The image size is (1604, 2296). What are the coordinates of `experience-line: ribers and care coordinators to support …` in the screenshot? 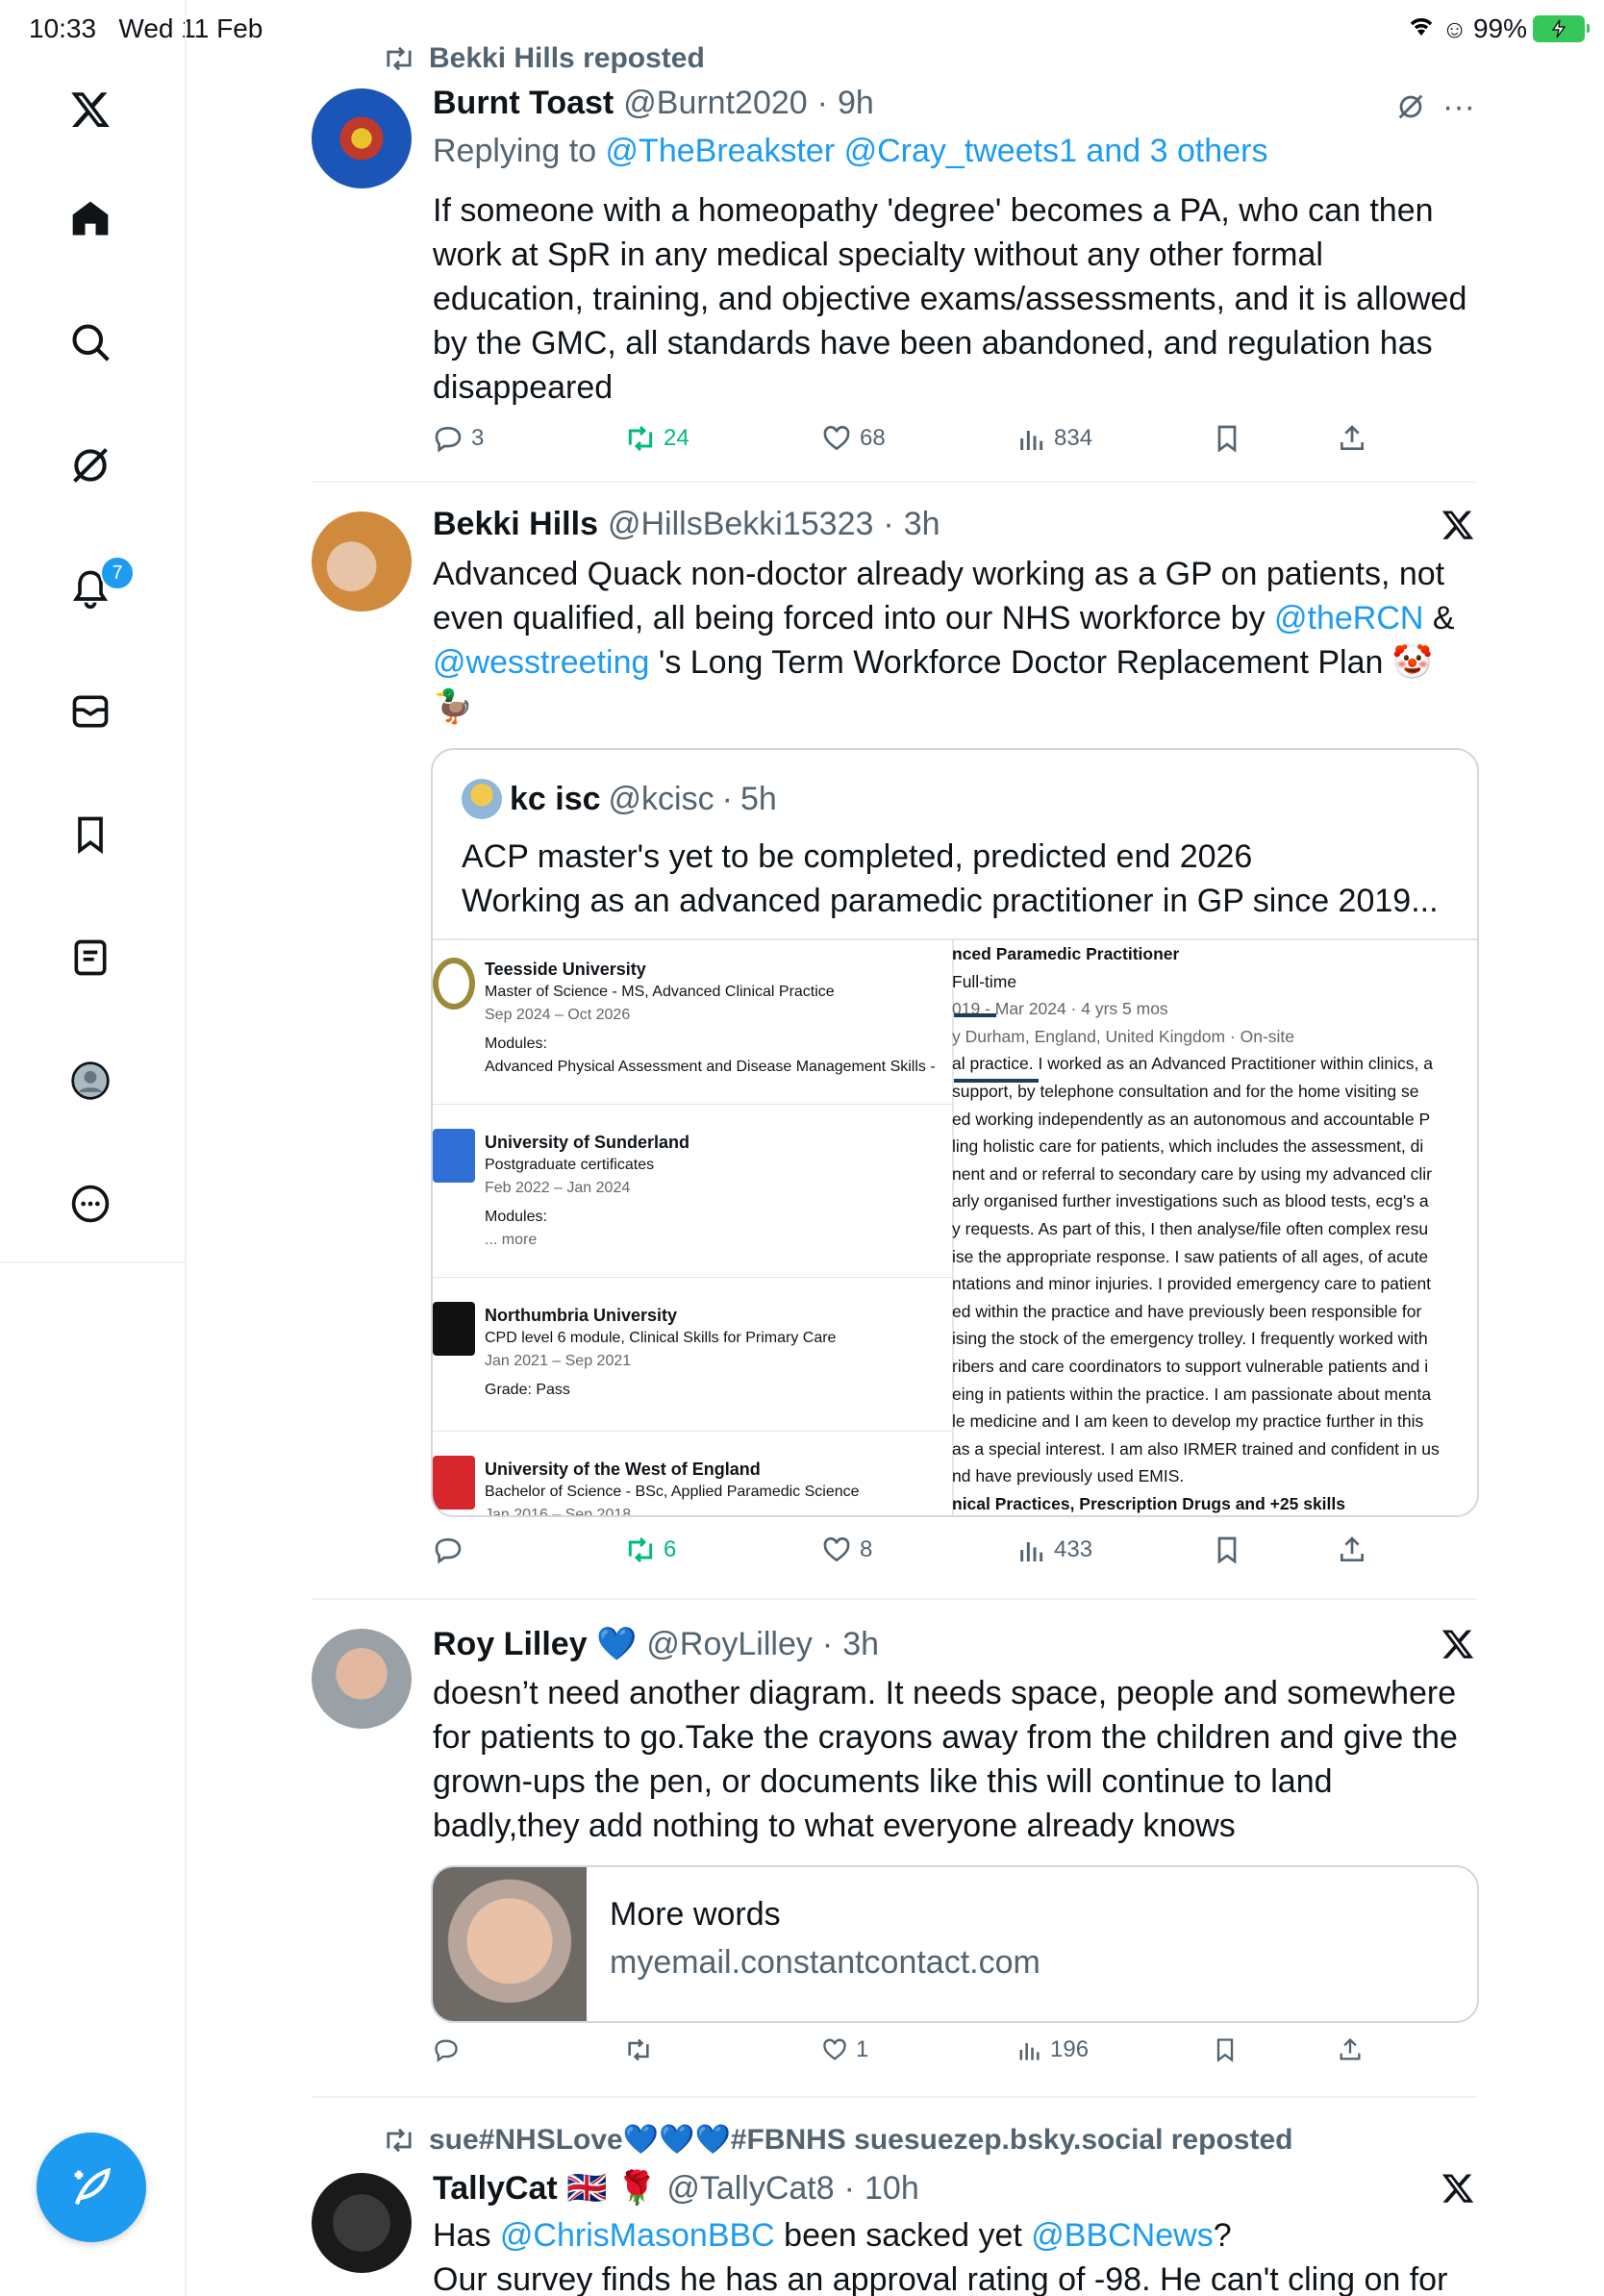 It's located at (1190, 1366).